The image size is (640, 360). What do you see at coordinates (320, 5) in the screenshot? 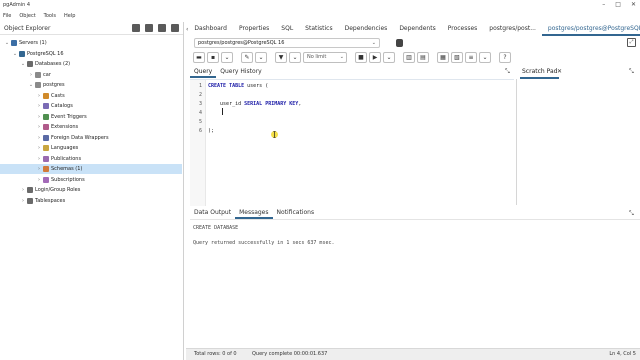
I see `title-bar: pgAdmin 4 – □ ✕` at bounding box center [320, 5].